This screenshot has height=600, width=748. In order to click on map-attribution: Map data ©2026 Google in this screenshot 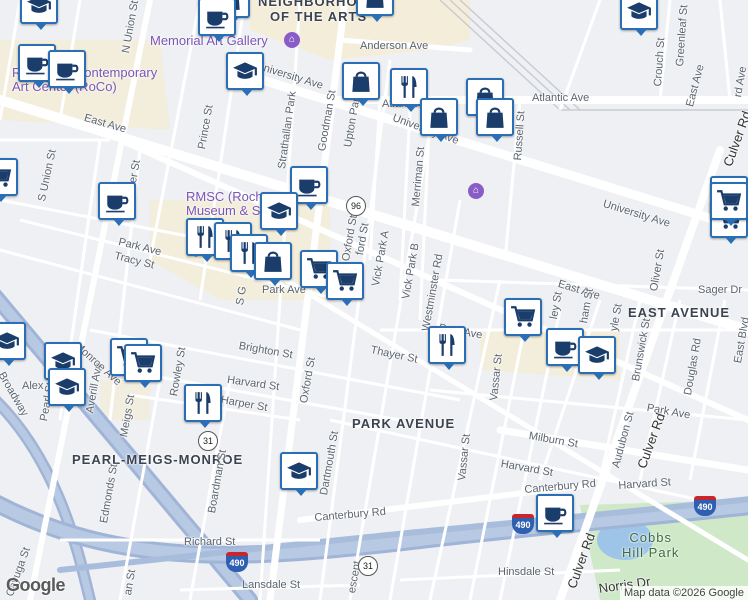, I will do `click(683, 593)`.